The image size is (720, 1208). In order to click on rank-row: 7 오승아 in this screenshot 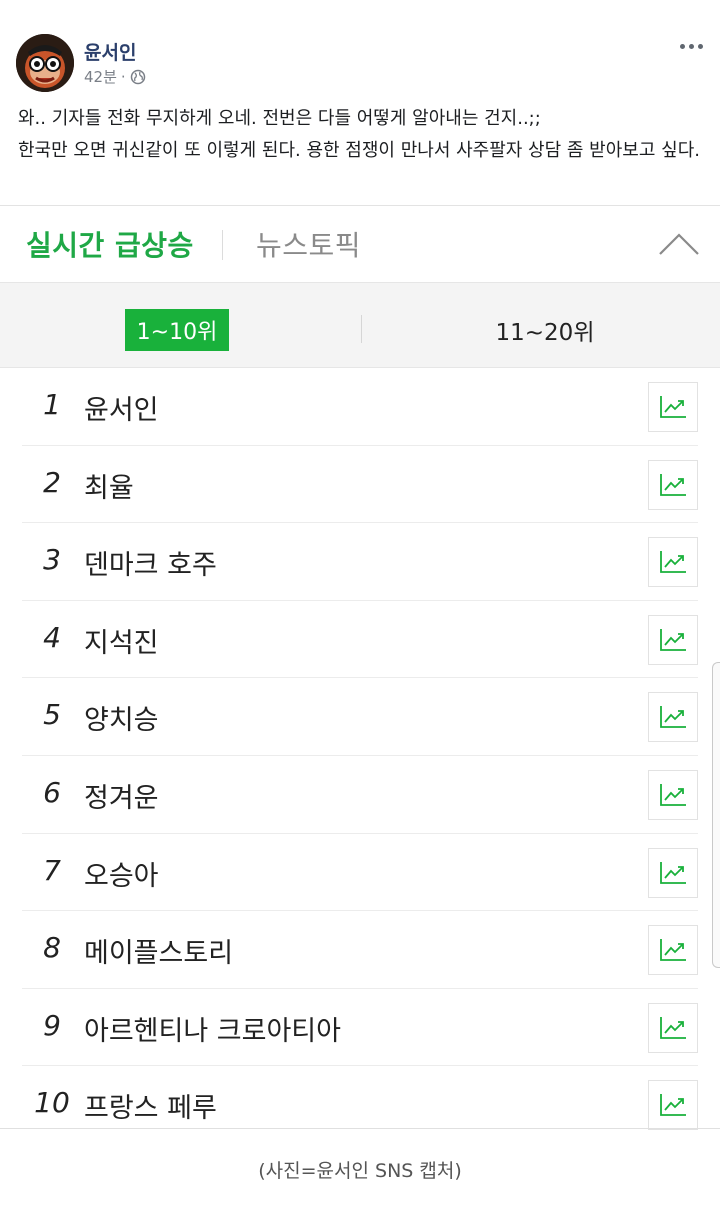, I will do `click(360, 873)`.